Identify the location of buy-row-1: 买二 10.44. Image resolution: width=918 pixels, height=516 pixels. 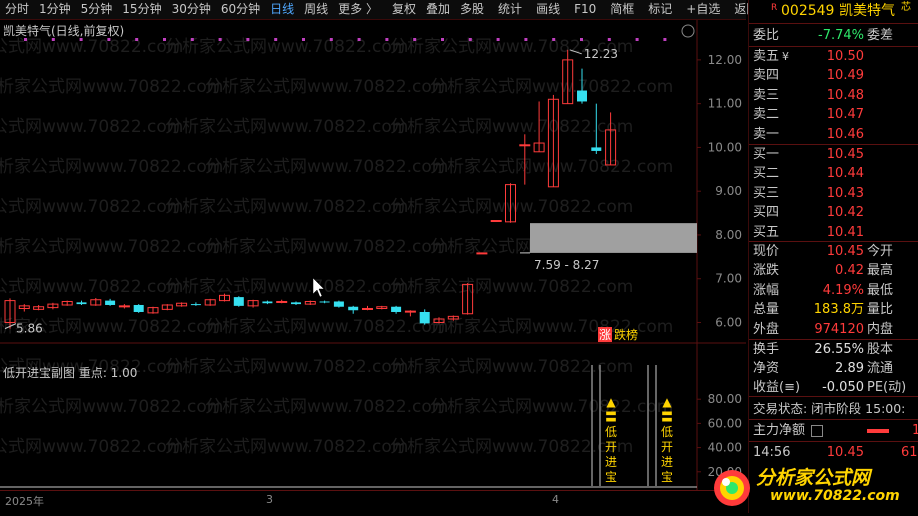
(833, 173).